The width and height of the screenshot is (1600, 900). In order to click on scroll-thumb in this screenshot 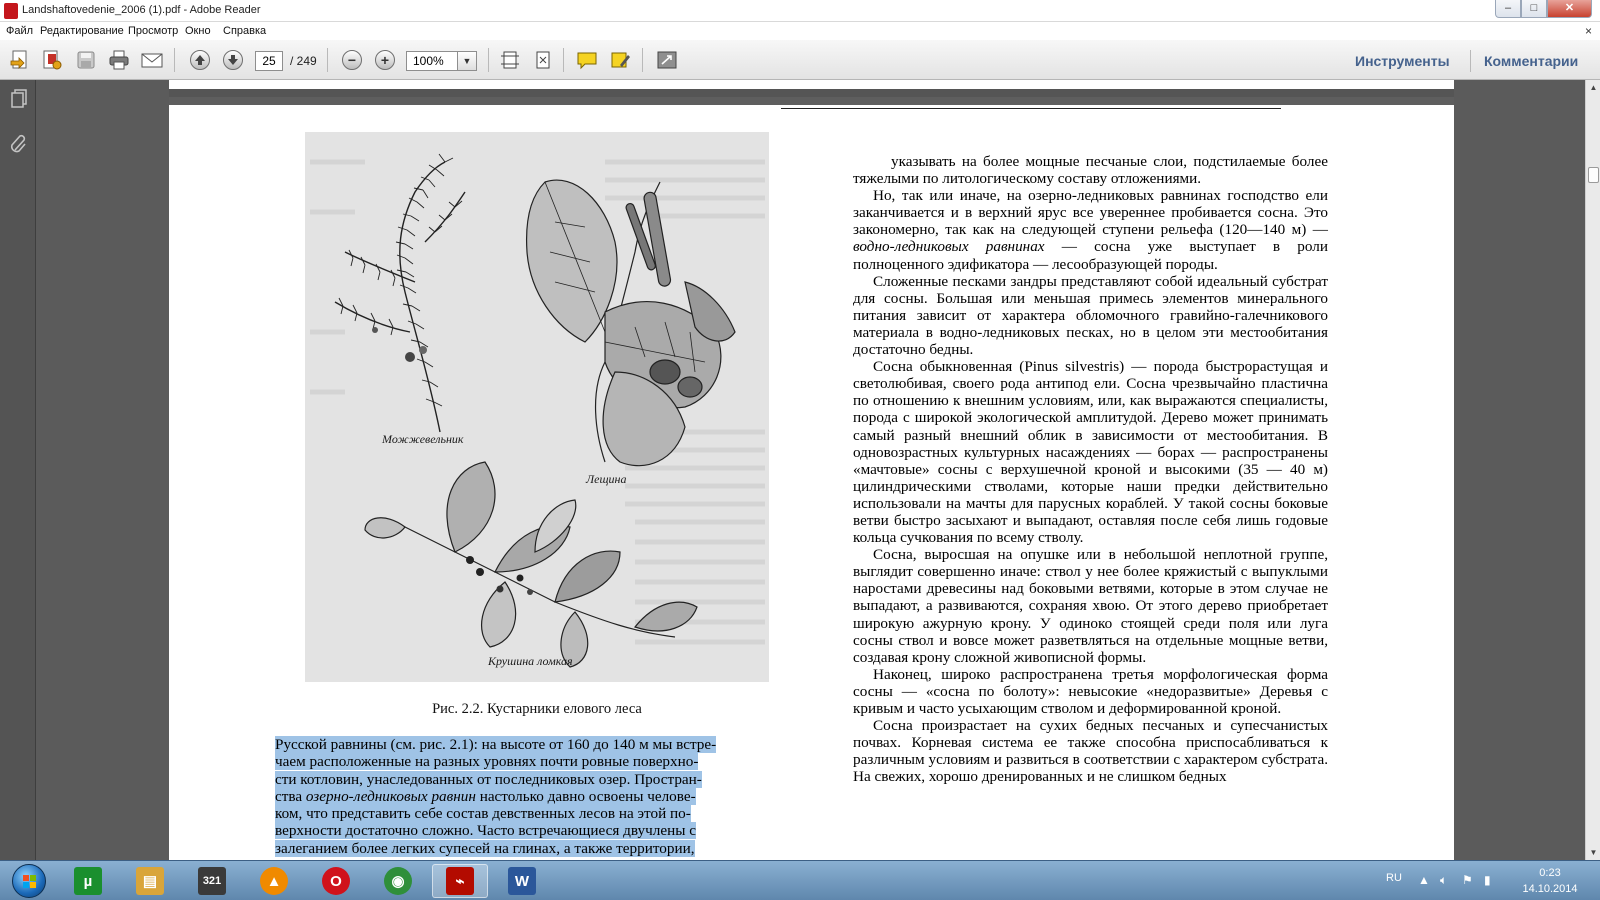, I will do `click(1593, 175)`.